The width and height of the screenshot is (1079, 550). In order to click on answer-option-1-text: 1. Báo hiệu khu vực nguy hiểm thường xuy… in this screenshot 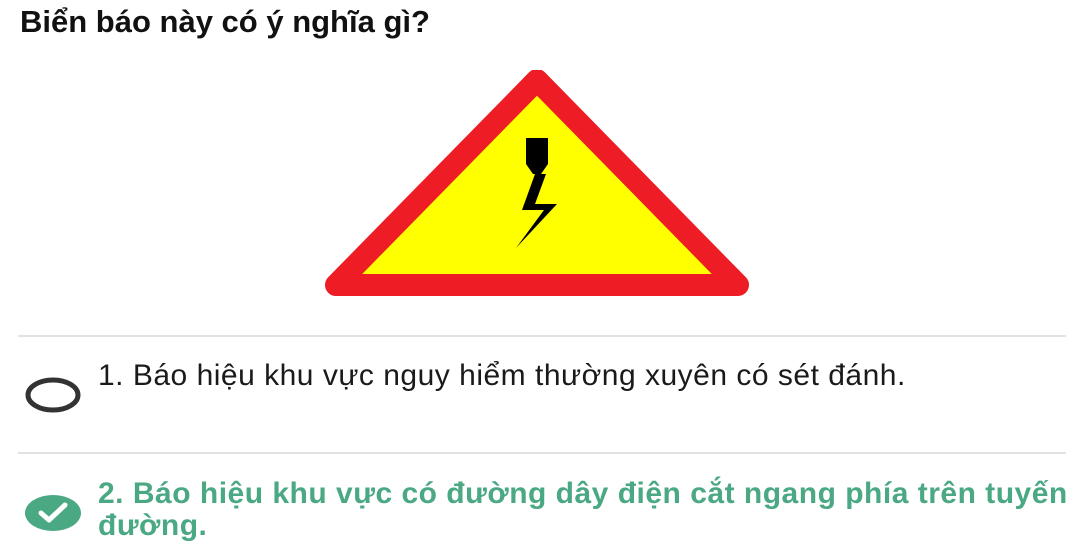, I will do `click(502, 375)`.